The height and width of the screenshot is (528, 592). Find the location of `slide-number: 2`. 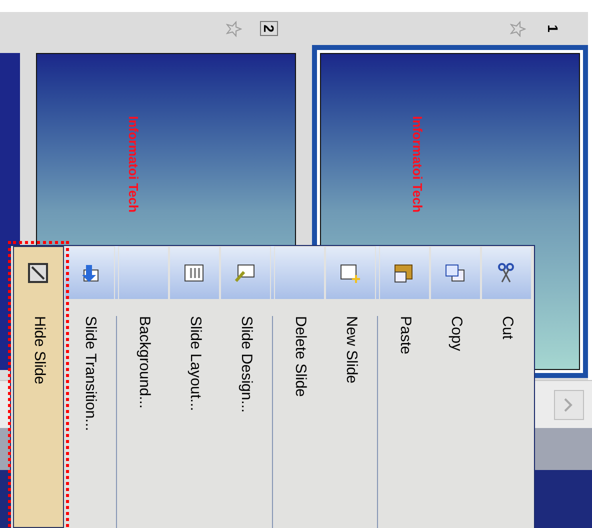

slide-number: 2 is located at coordinates (269, 28).